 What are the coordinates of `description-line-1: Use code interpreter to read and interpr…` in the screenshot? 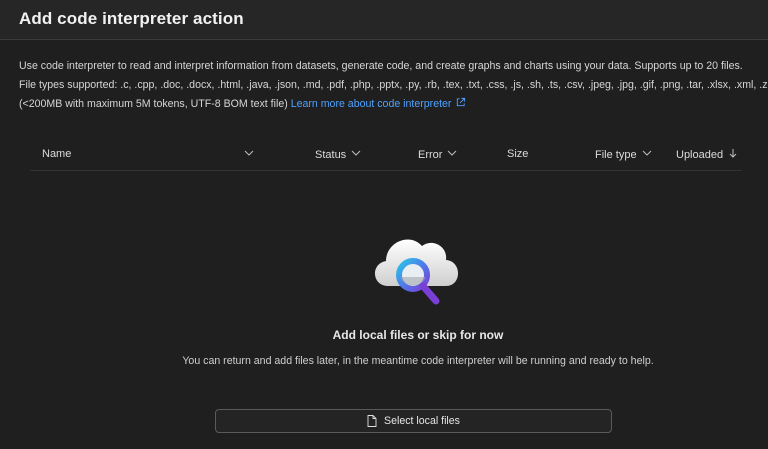 It's located at (381, 66).